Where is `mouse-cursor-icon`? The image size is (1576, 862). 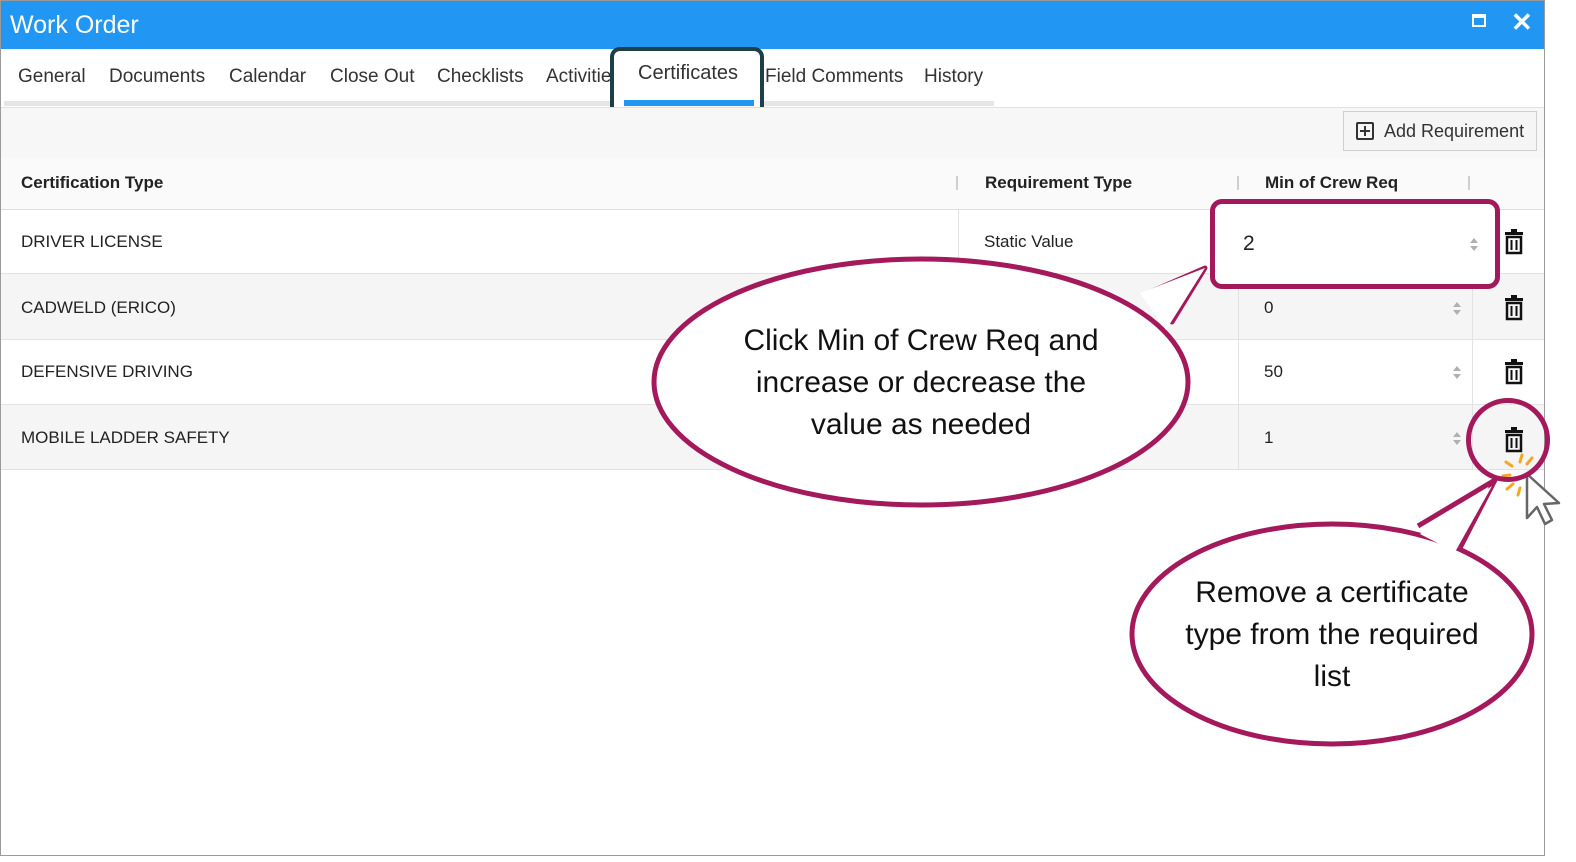 mouse-cursor-icon is located at coordinates (1543, 499).